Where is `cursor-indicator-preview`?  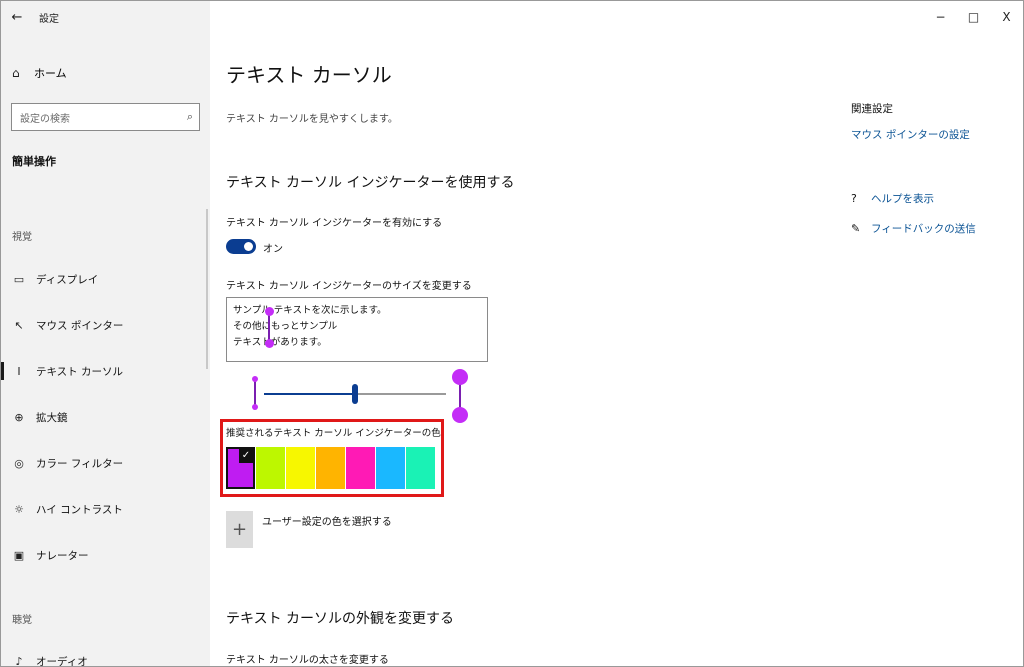
cursor-indicator-preview is located at coordinates (269, 328).